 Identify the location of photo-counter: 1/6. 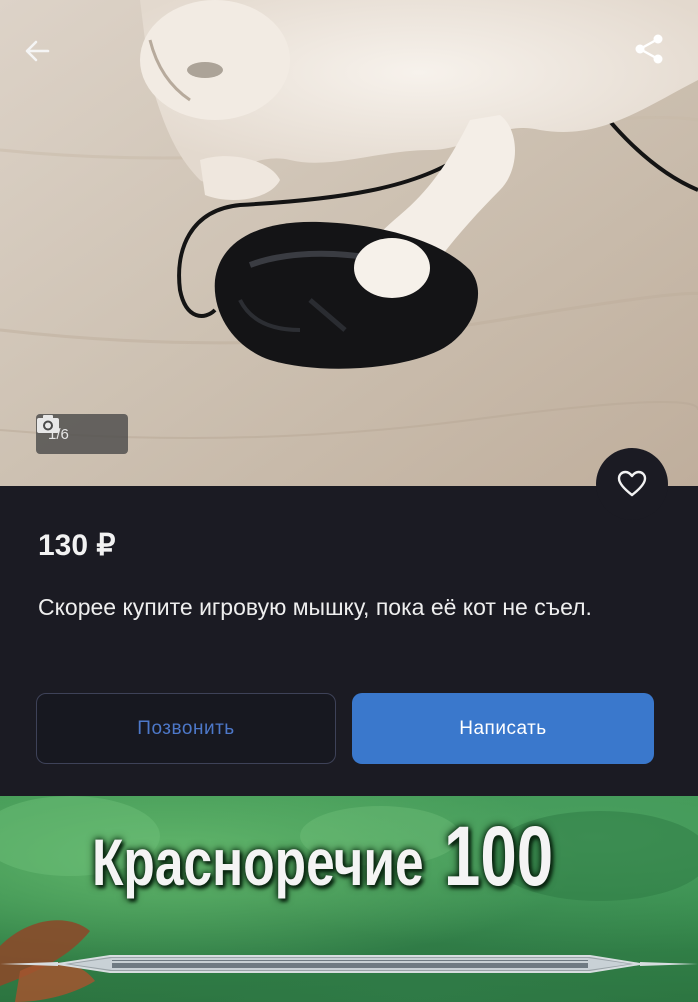
(82, 434).